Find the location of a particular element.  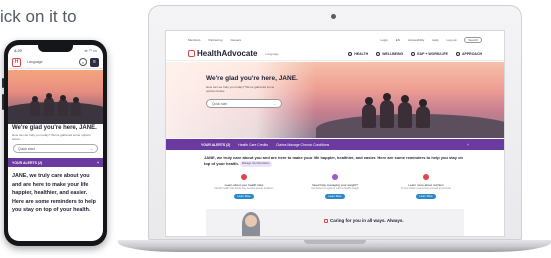

manage-reminders-link: Manage Your Reminders is located at coordinates (256, 164).